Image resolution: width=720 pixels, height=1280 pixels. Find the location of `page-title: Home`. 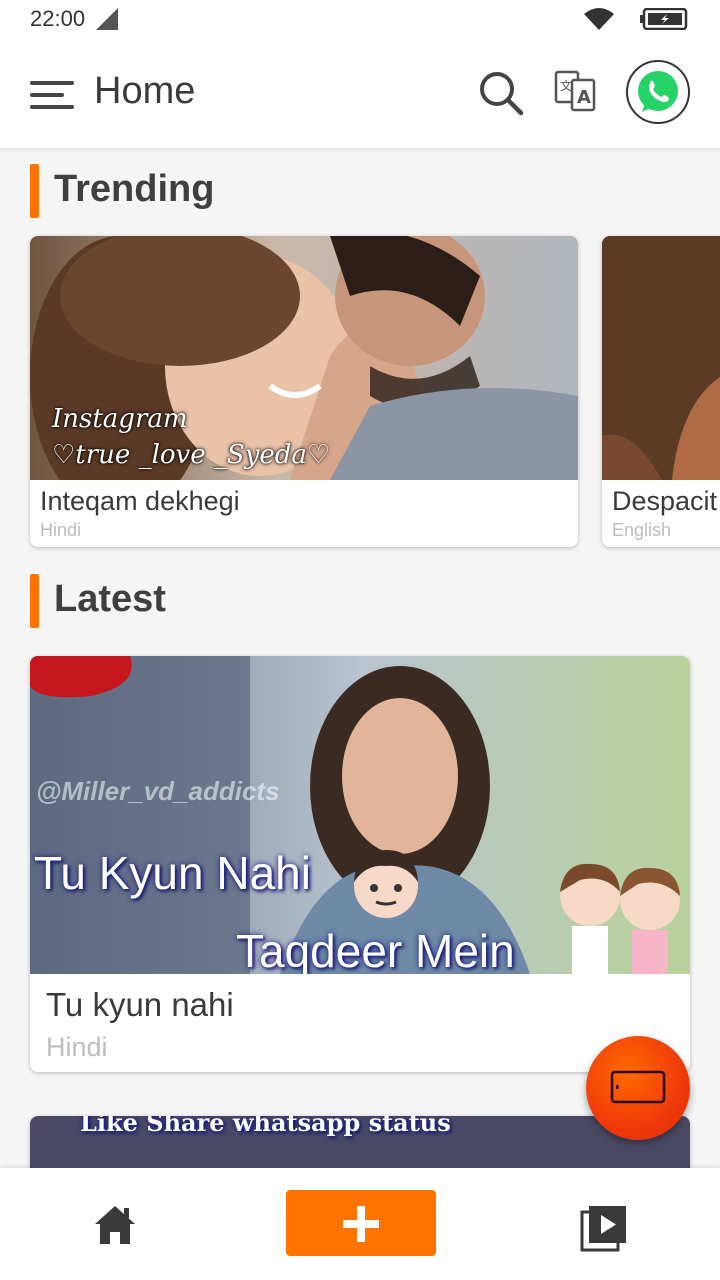

page-title: Home is located at coordinates (145, 91).